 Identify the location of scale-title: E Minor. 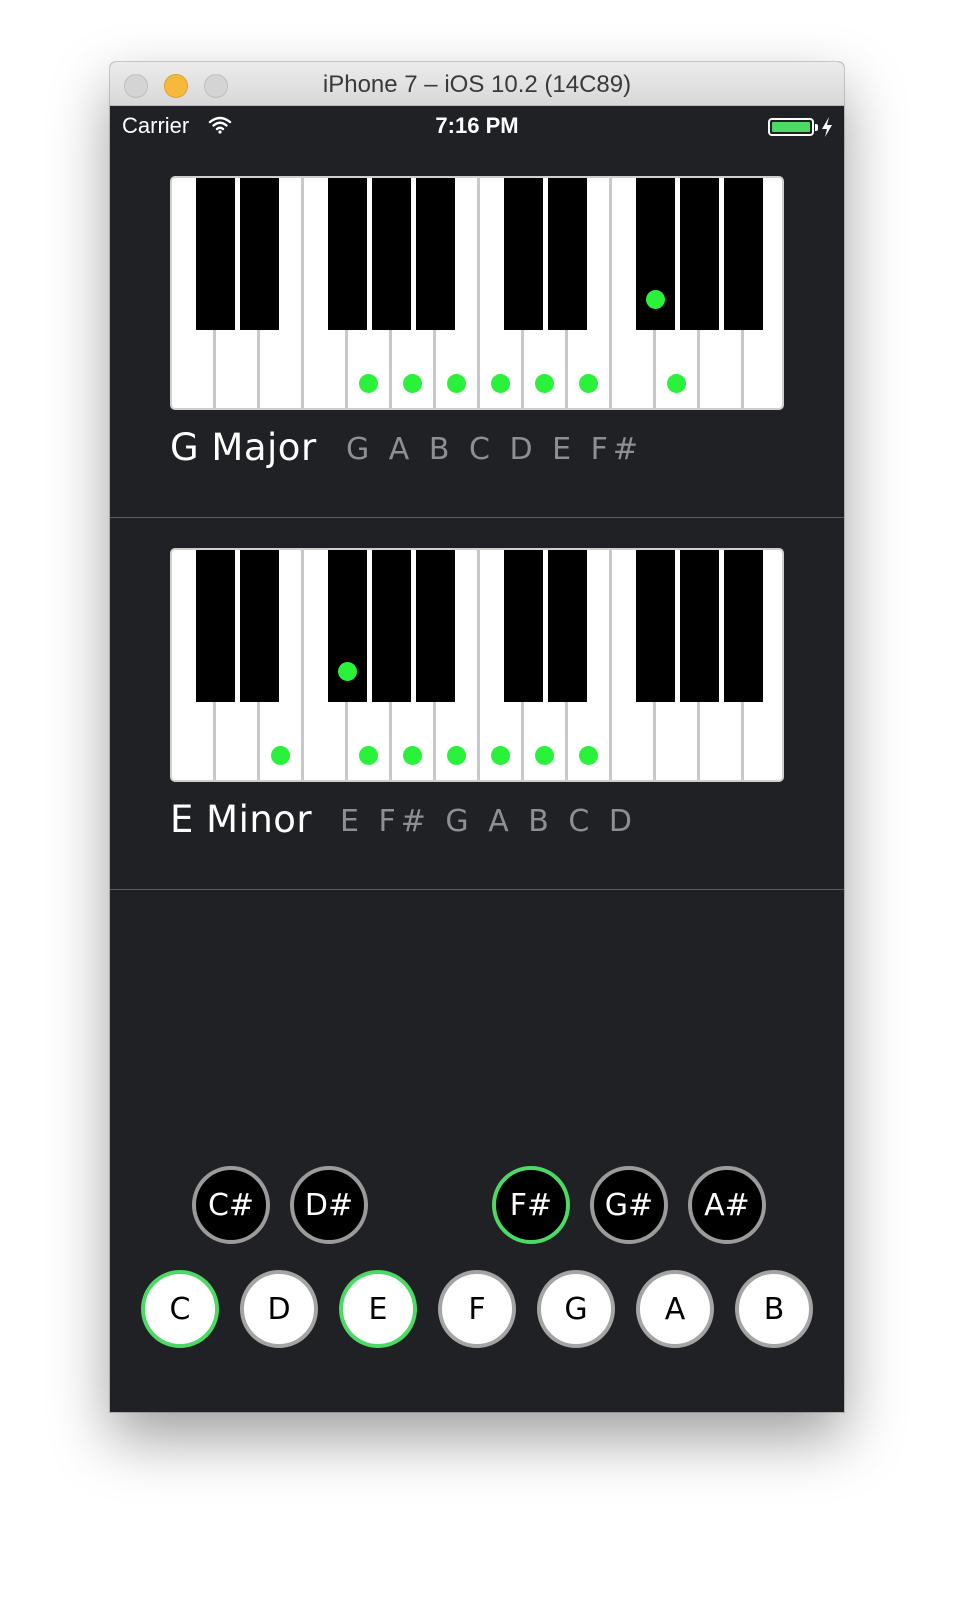
(241, 819).